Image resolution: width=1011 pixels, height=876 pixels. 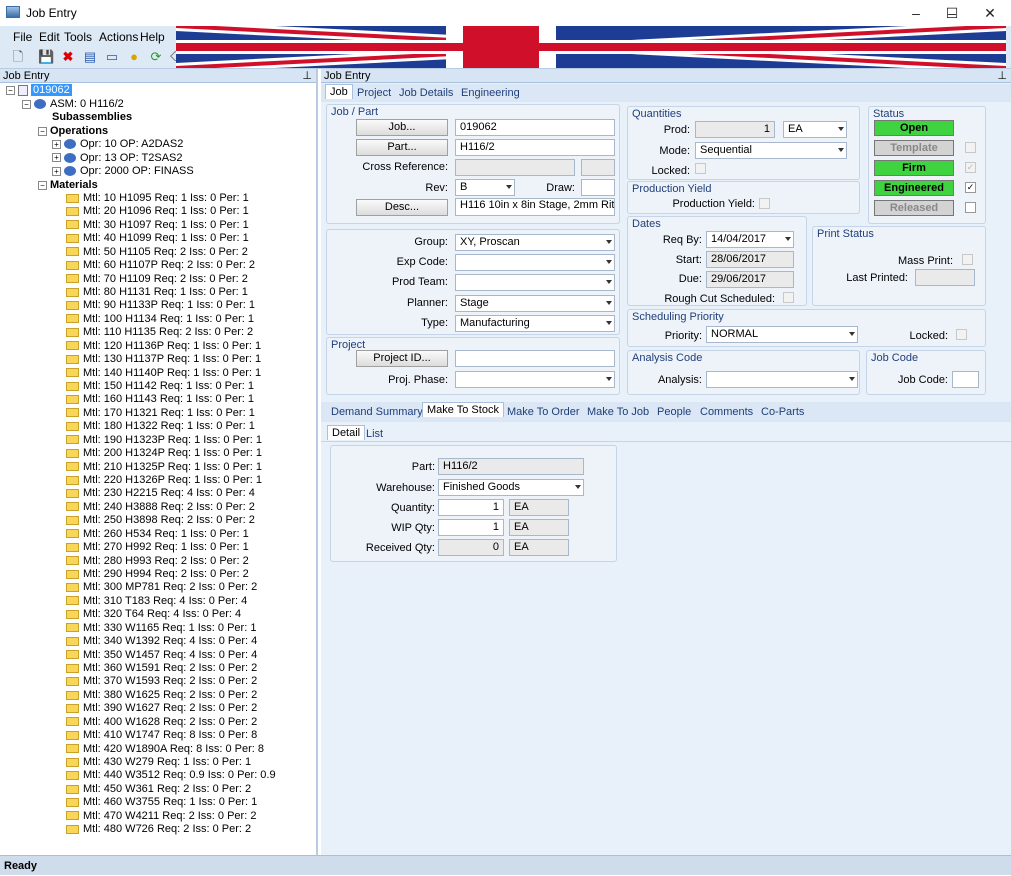 I want to click on part-number-field: H116/2, so click(x=535, y=147).